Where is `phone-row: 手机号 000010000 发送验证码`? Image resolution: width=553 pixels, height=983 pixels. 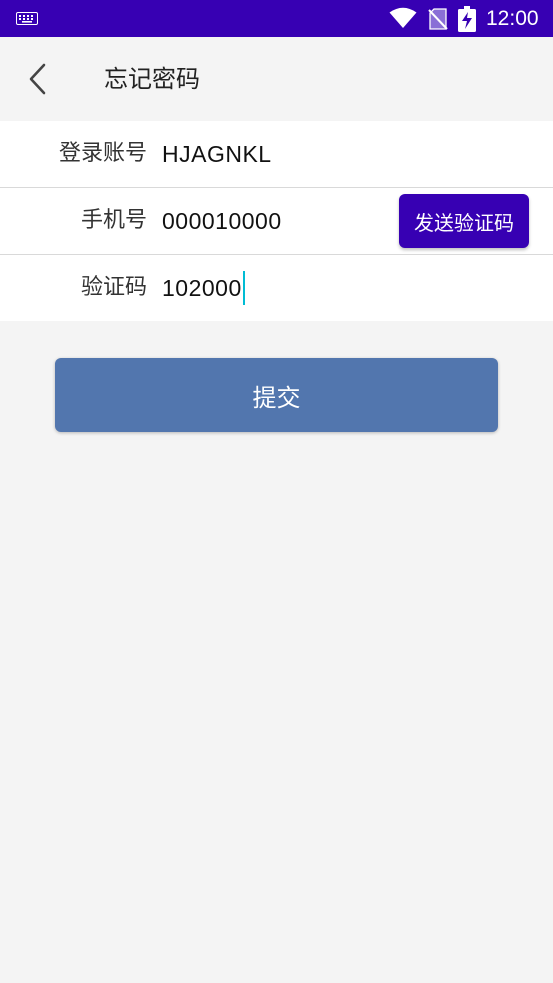
phone-row: 手机号 000010000 发送验证码 is located at coordinates (276, 220).